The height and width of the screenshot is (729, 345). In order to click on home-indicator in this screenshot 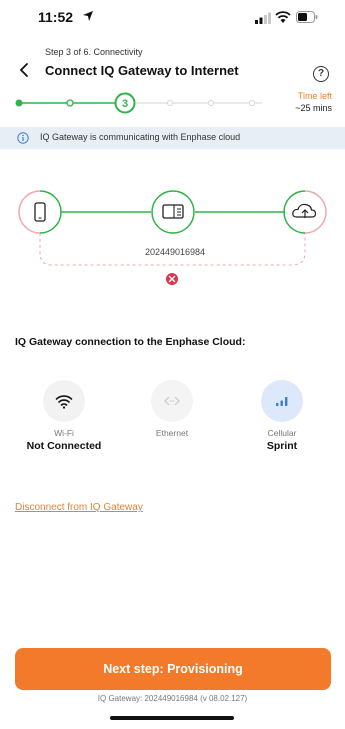, I will do `click(172, 718)`.